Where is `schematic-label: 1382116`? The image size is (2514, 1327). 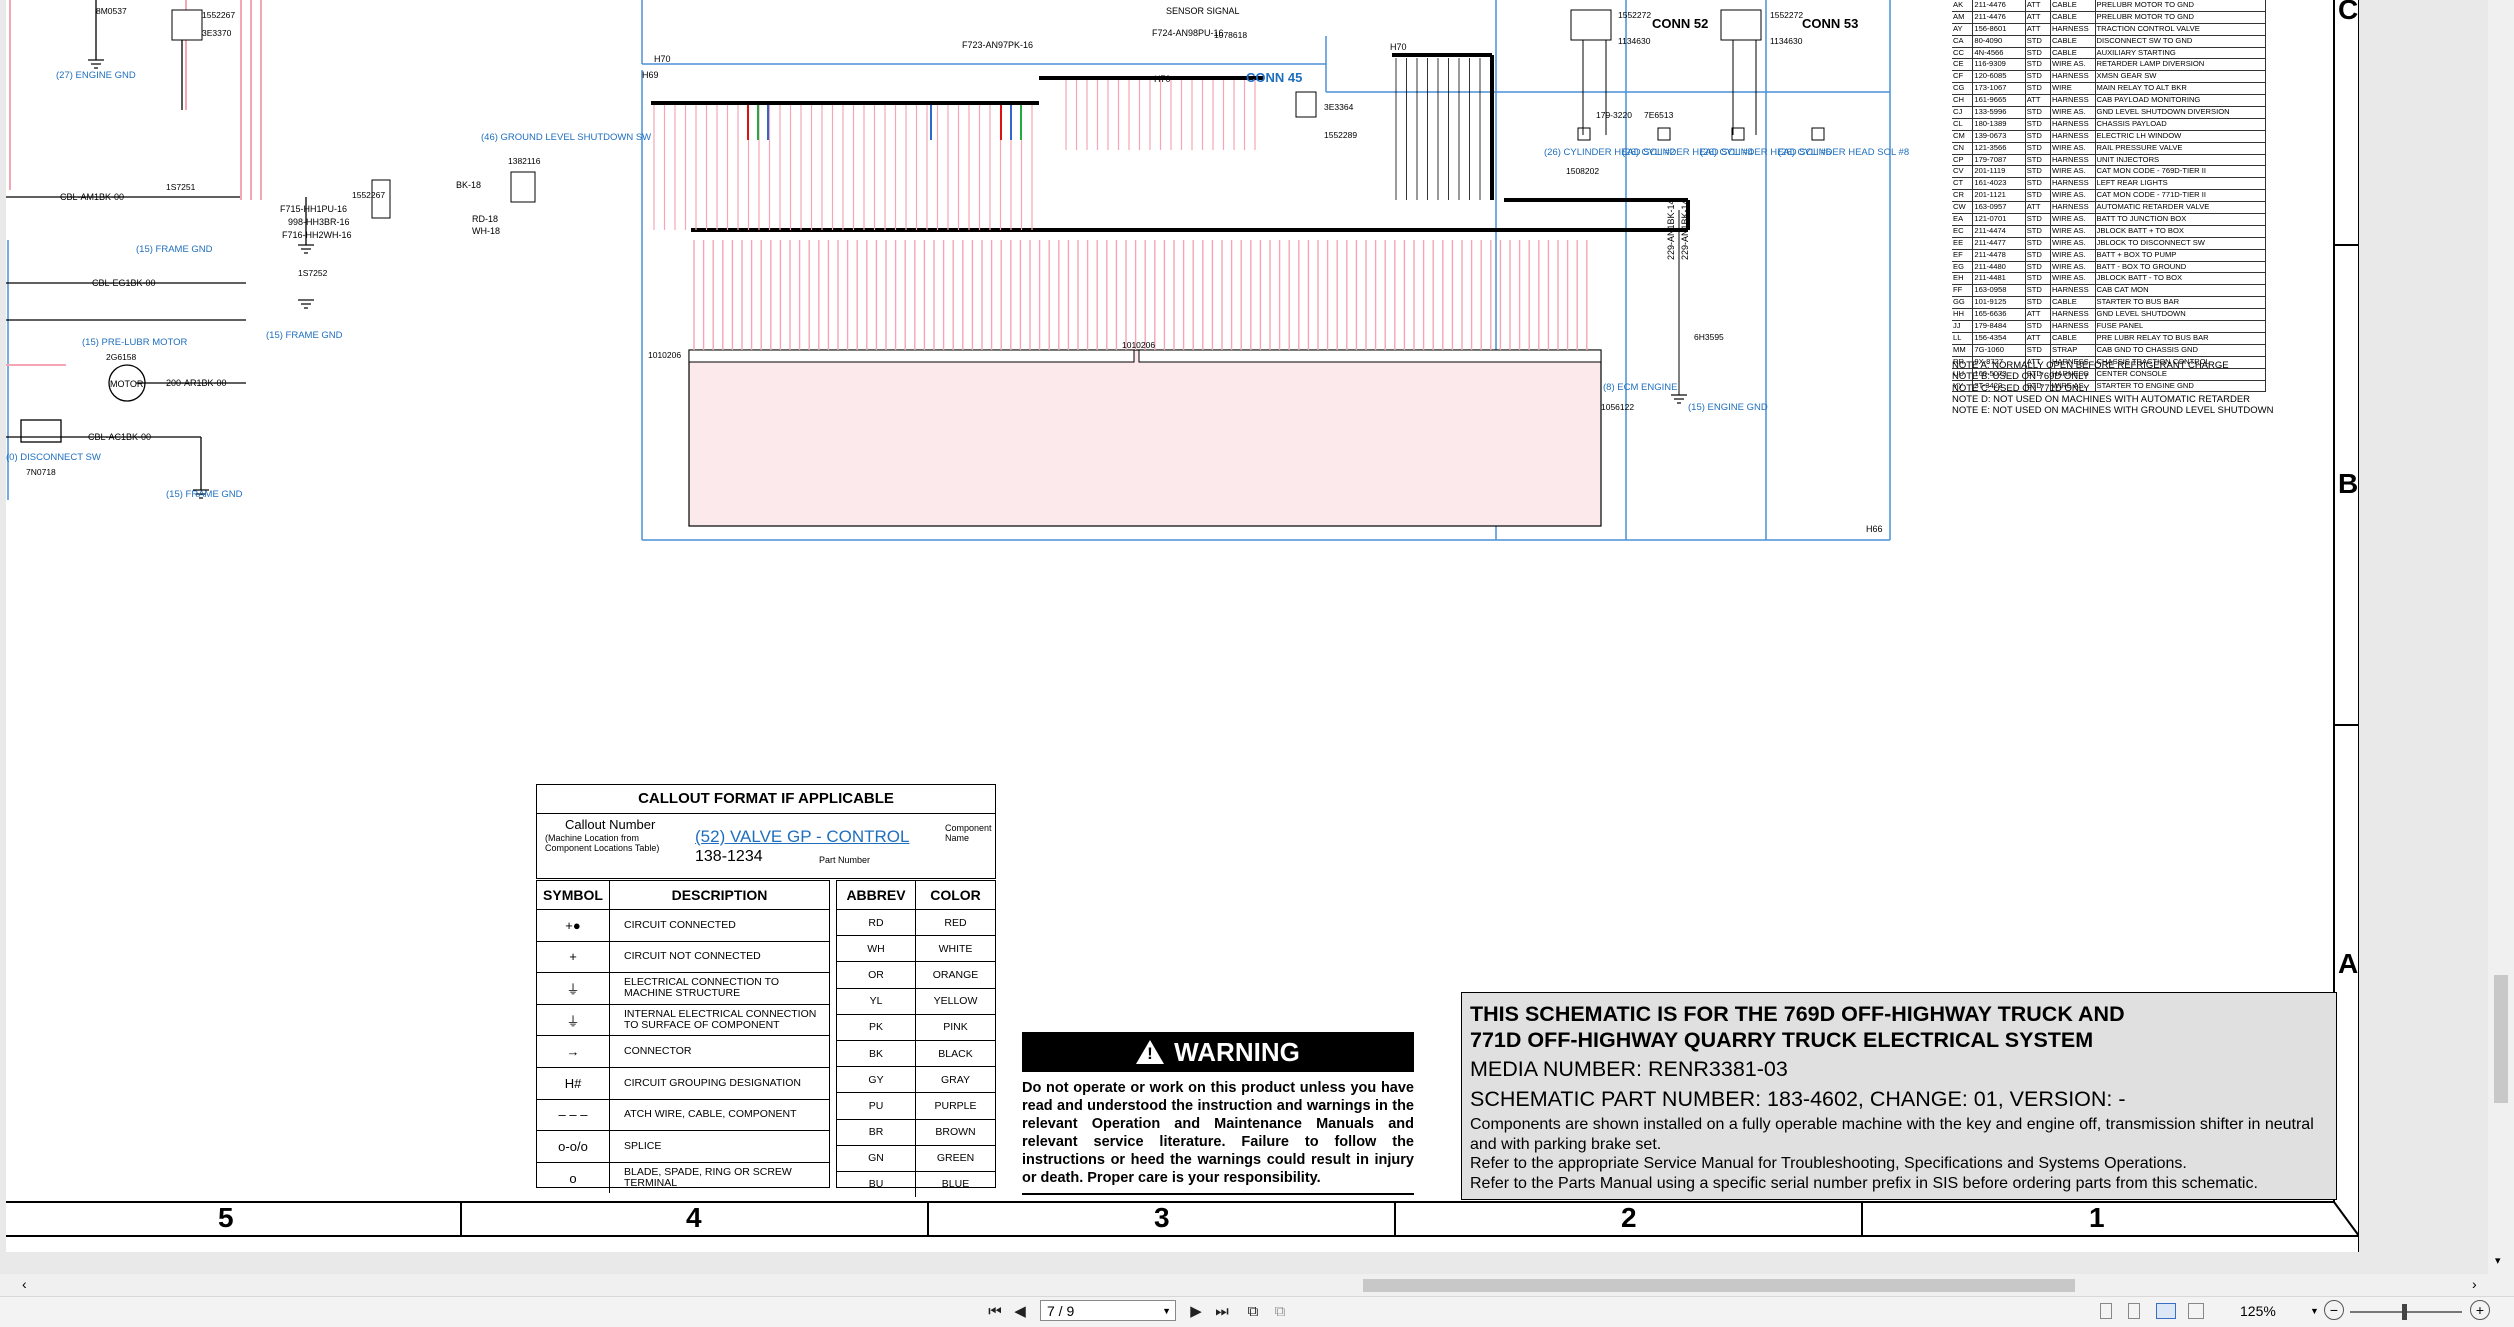 schematic-label: 1382116 is located at coordinates (524, 161).